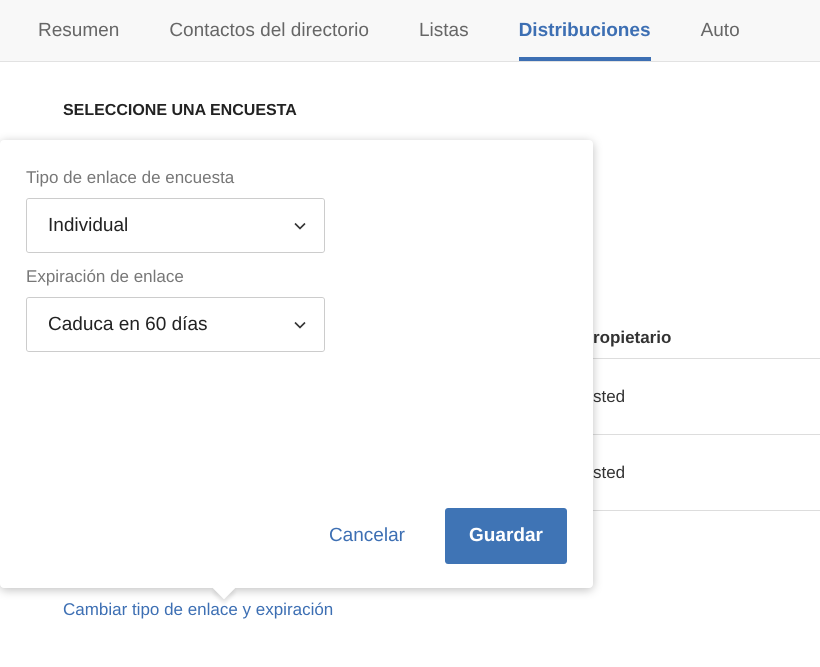 The image size is (820, 667). I want to click on dropdown: Caduca en 60 días, so click(175, 324).